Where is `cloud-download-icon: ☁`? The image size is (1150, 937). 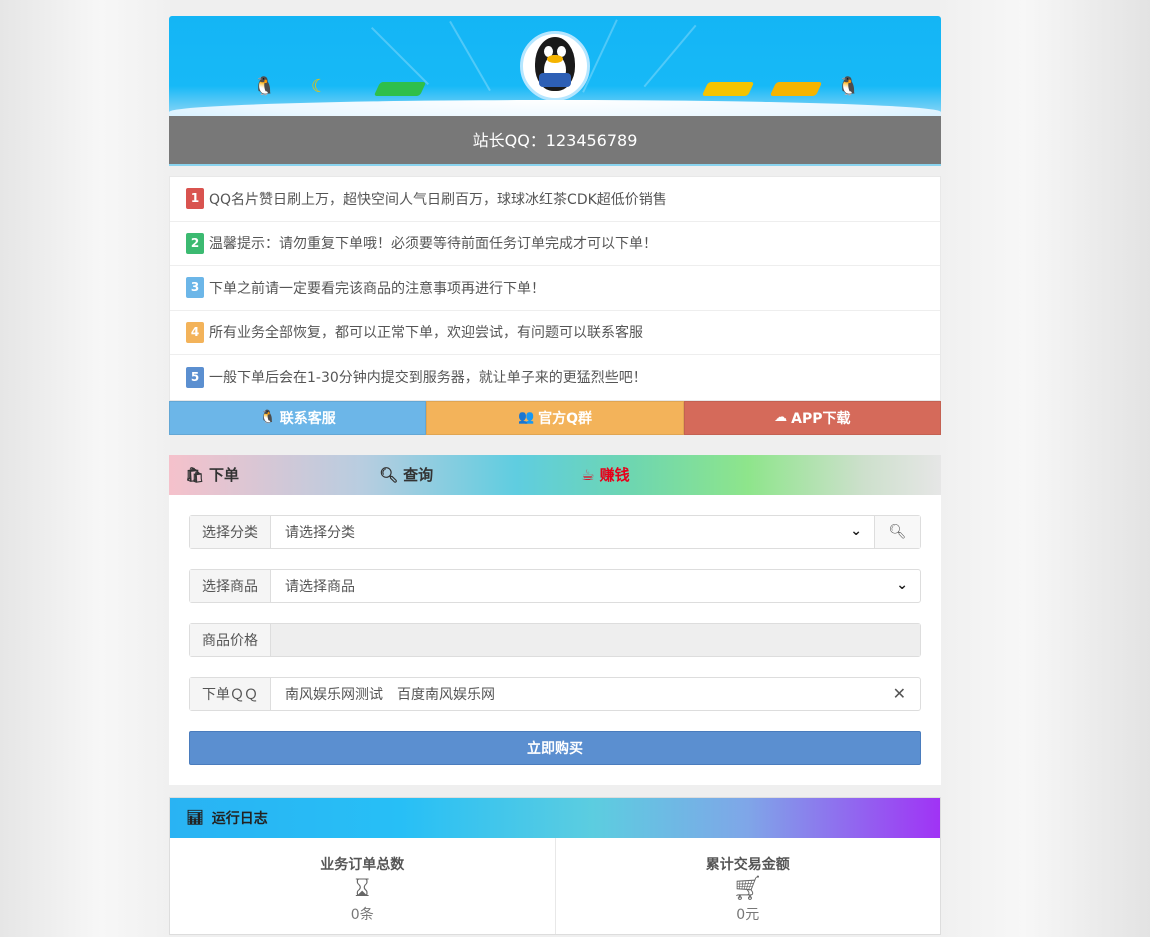 cloud-download-icon: ☁ is located at coordinates (781, 417).